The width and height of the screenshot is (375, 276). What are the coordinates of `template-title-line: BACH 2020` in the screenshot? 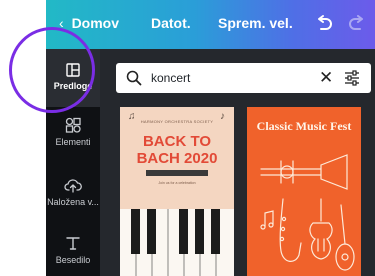 It's located at (177, 158).